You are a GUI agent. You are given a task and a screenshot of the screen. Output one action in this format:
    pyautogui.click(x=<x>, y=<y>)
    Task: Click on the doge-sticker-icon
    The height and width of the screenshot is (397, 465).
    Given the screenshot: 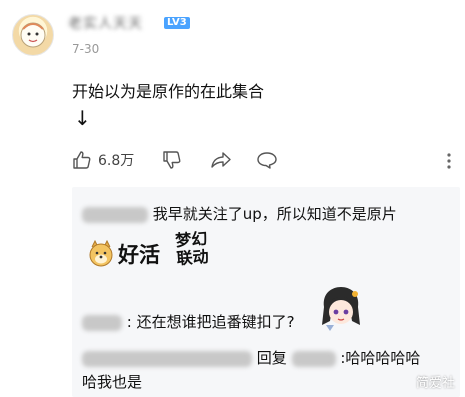 What is the action you would take?
    pyautogui.click(x=101, y=254)
    